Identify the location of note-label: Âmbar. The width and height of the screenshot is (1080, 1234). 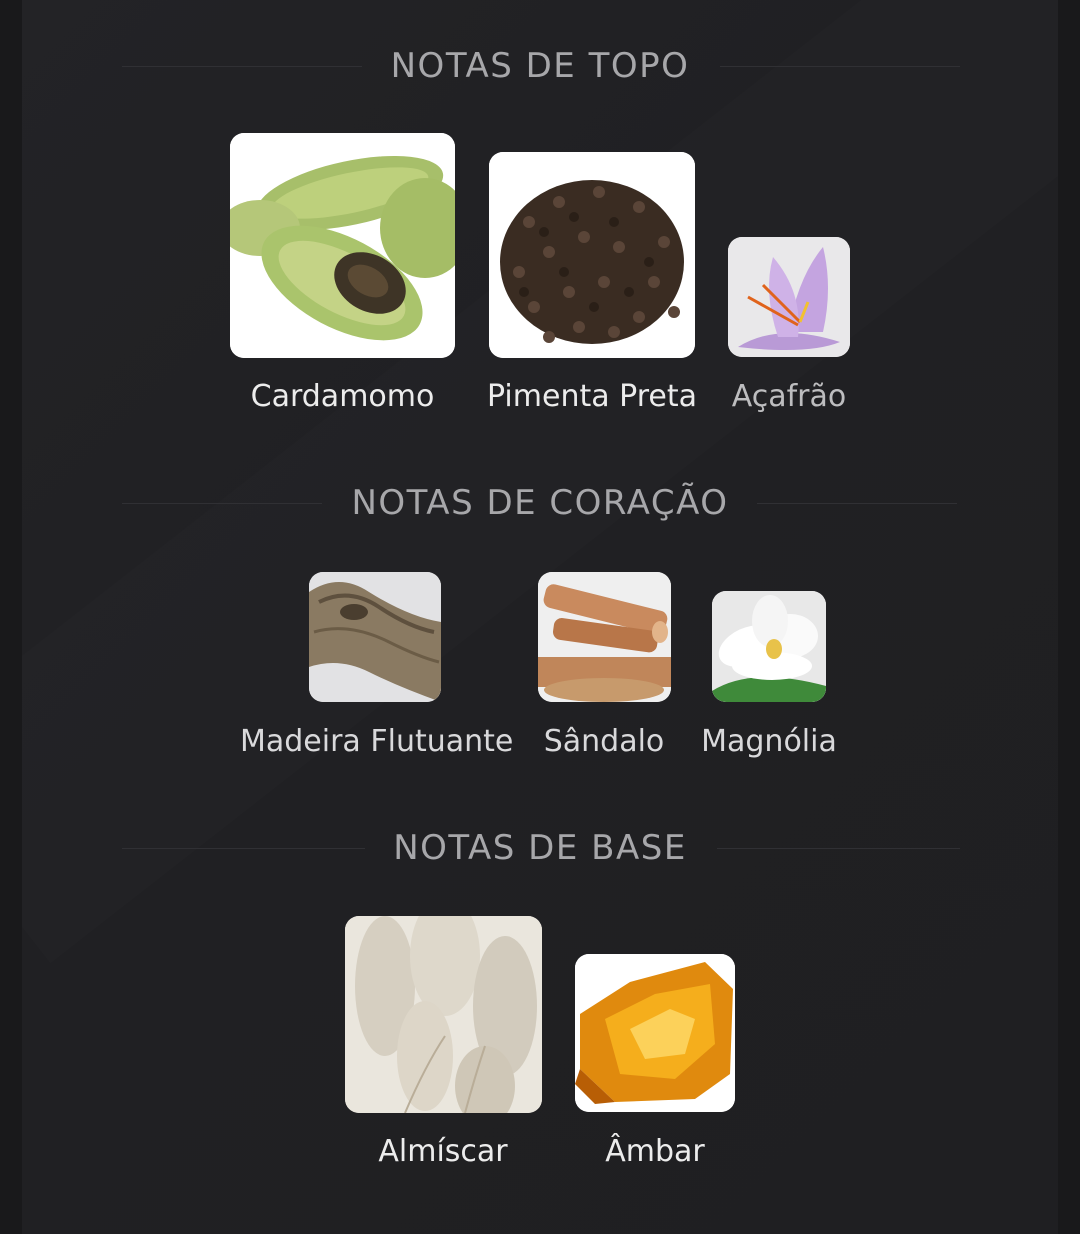
(655, 1151).